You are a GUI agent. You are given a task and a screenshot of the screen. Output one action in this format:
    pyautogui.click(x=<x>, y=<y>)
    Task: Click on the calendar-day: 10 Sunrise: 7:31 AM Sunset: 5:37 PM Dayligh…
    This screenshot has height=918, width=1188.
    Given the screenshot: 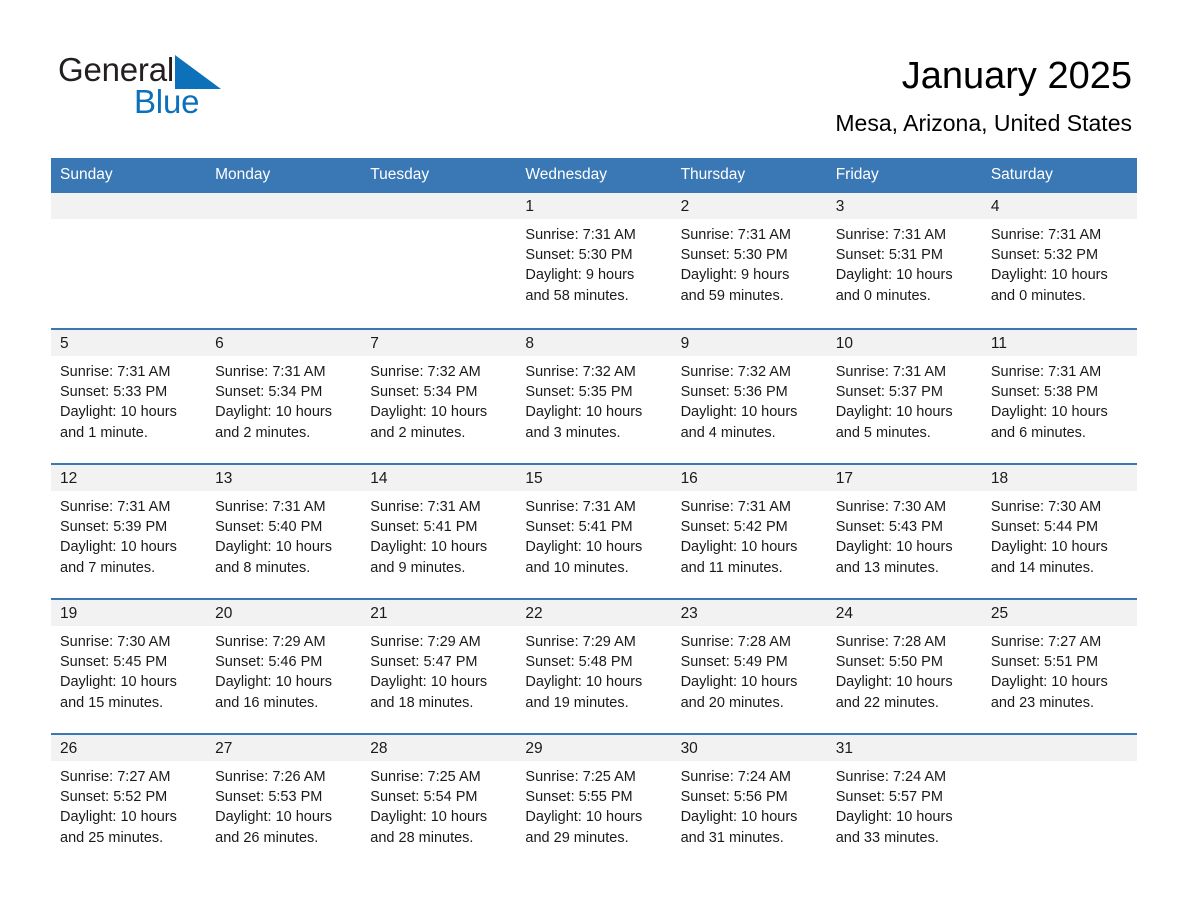 What is the action you would take?
    pyautogui.click(x=904, y=394)
    